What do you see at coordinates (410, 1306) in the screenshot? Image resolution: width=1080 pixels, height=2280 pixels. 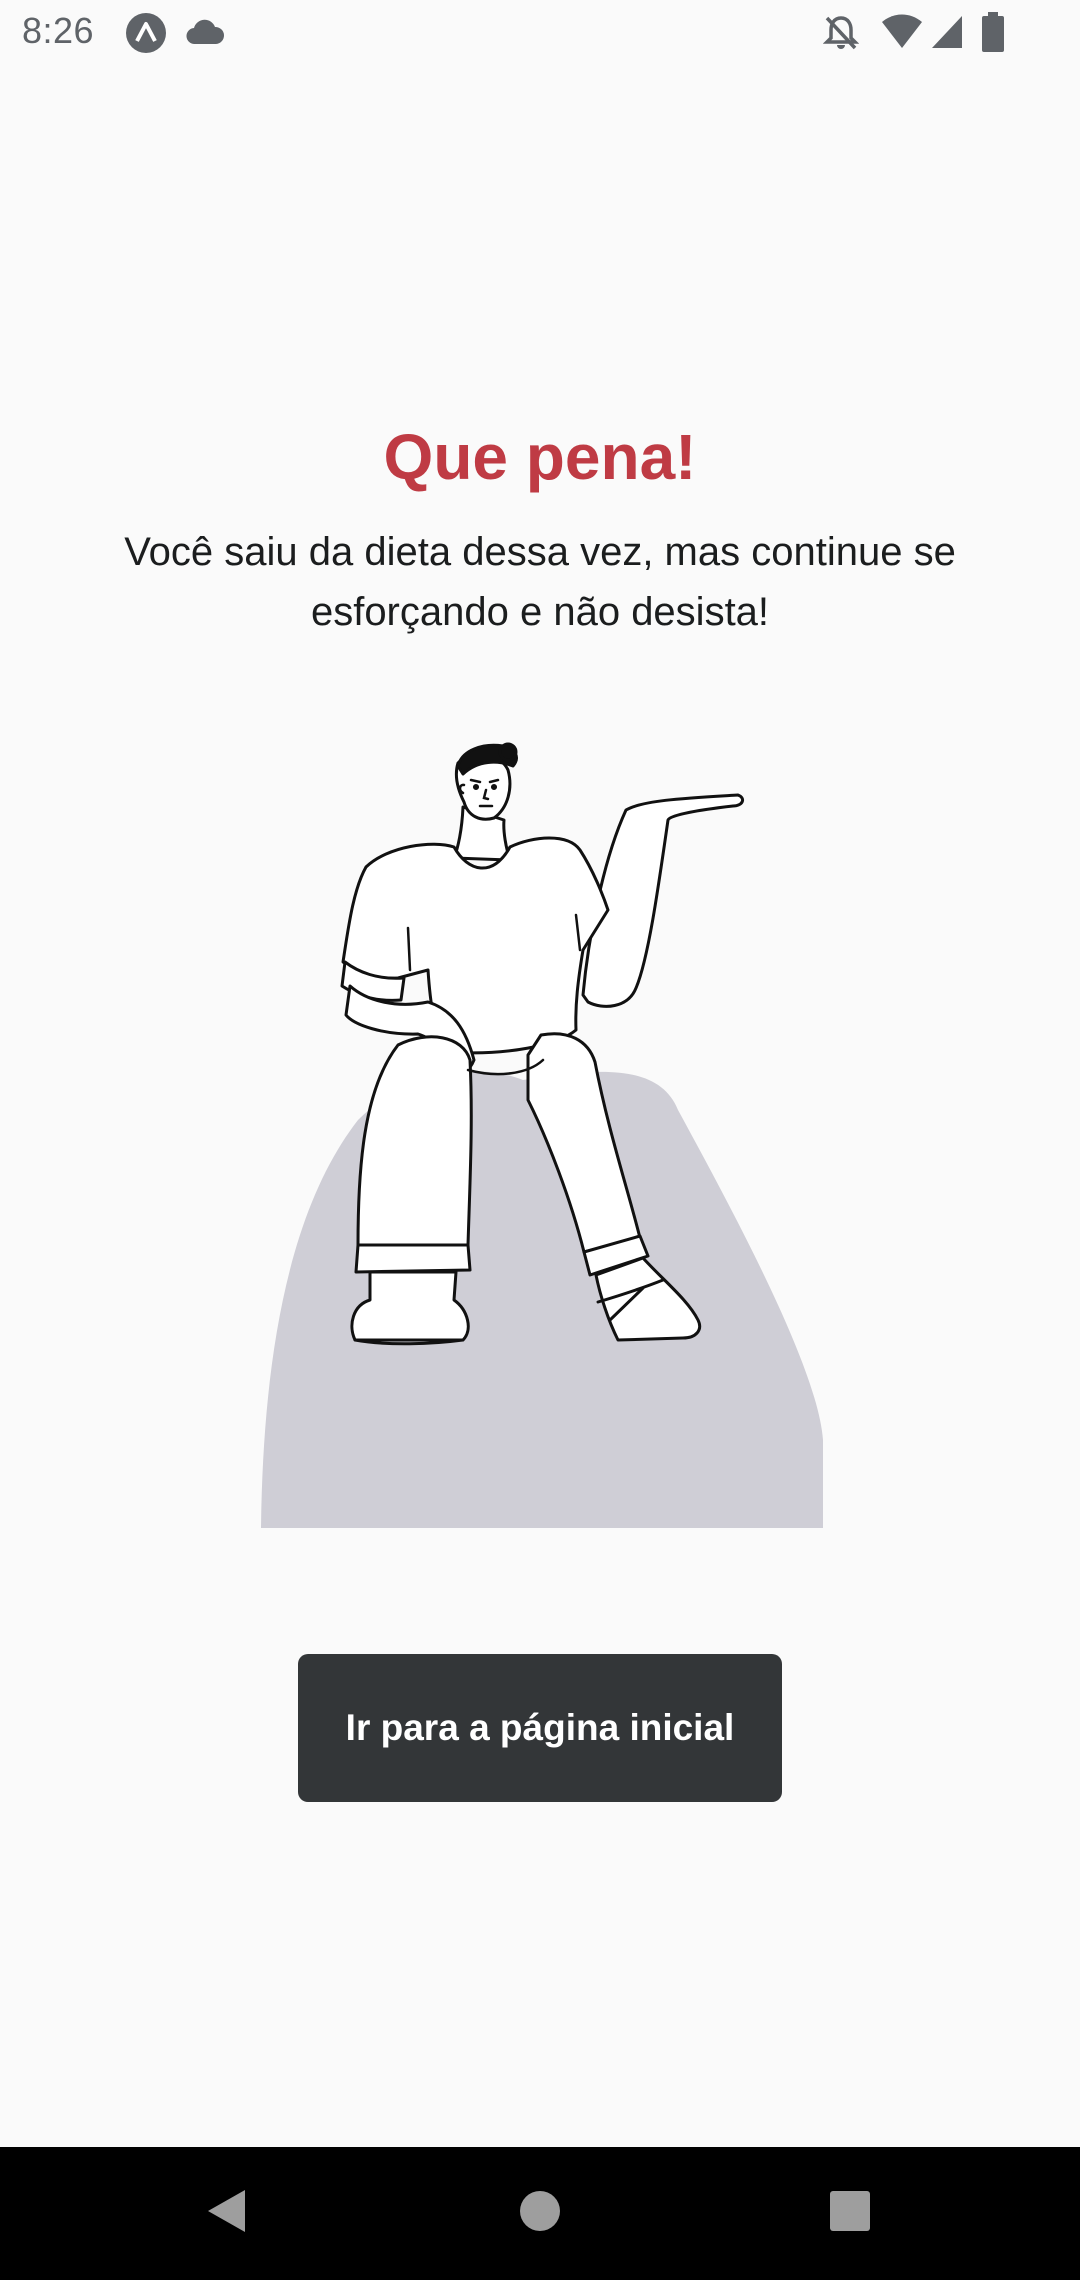 I see `left-shoe` at bounding box center [410, 1306].